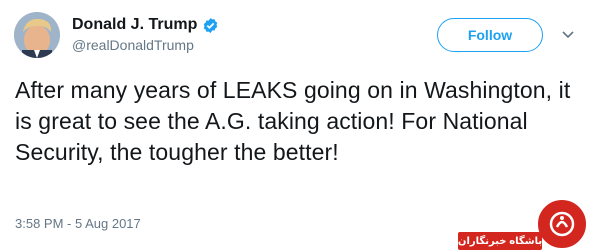 The image size is (589, 252). What do you see at coordinates (134, 25) in the screenshot?
I see `display-name: Donald J. Trump` at bounding box center [134, 25].